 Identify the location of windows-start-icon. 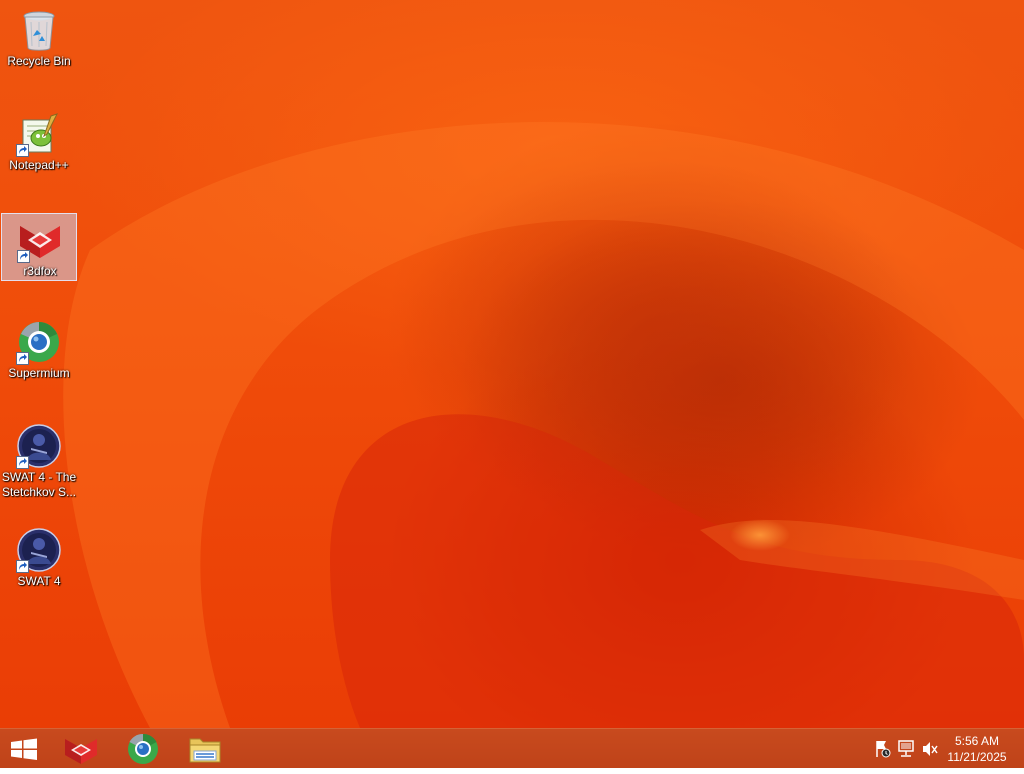
(24, 749).